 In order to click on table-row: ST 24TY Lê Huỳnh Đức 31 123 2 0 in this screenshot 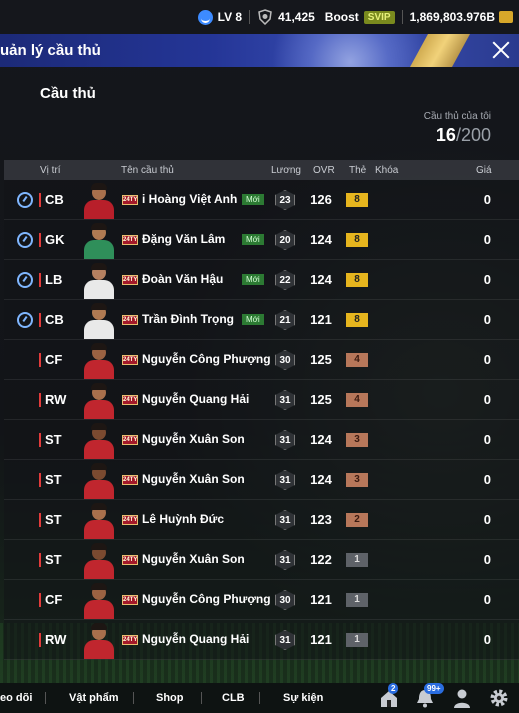, I will do `click(261, 520)`.